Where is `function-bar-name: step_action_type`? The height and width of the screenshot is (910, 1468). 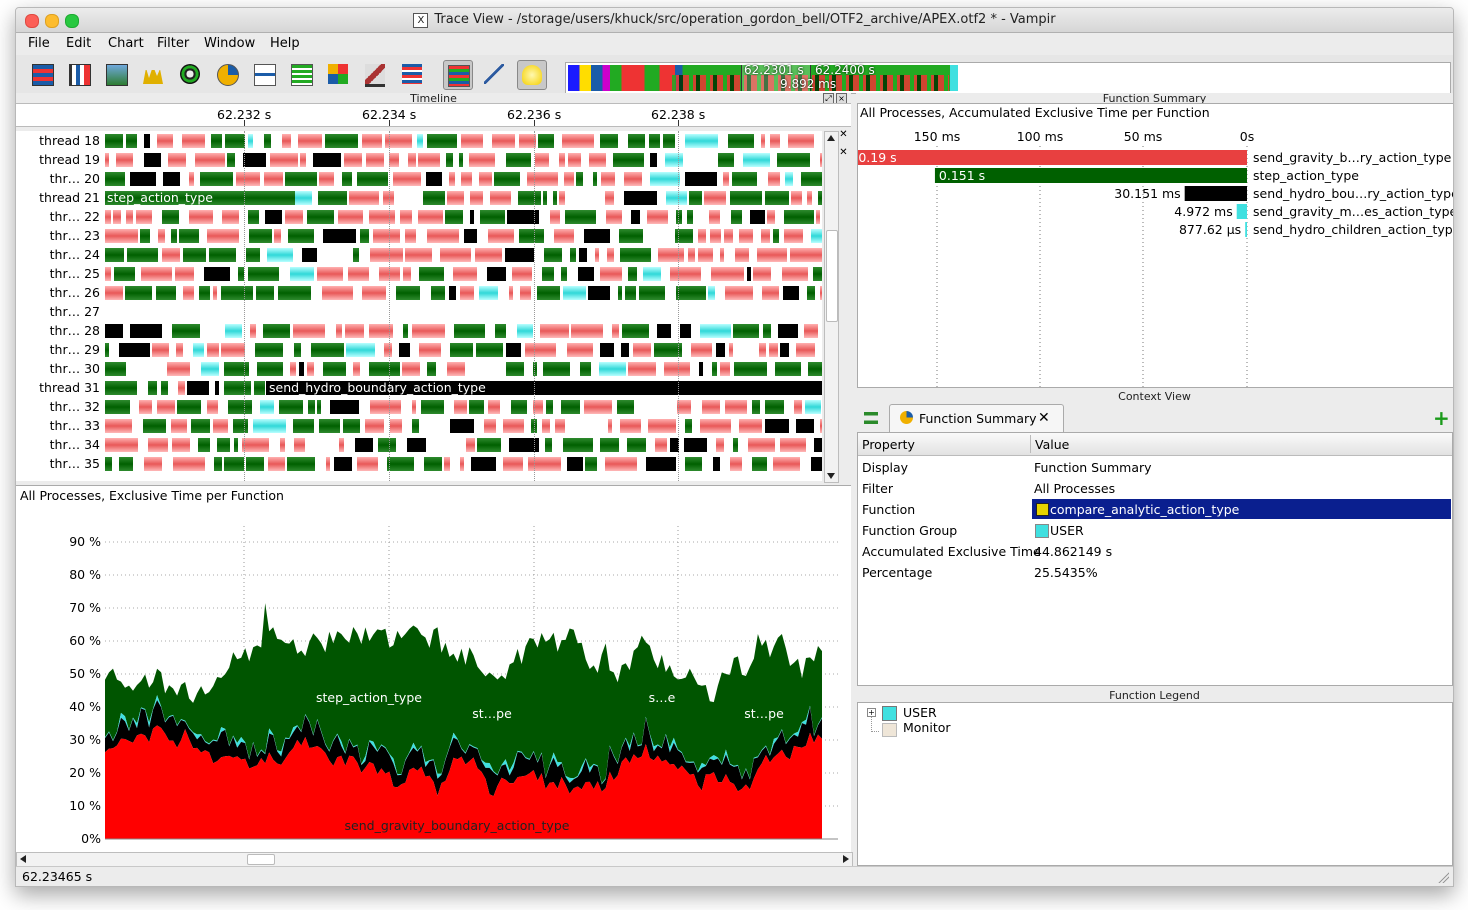 function-bar-name: step_action_type is located at coordinates (1306, 175).